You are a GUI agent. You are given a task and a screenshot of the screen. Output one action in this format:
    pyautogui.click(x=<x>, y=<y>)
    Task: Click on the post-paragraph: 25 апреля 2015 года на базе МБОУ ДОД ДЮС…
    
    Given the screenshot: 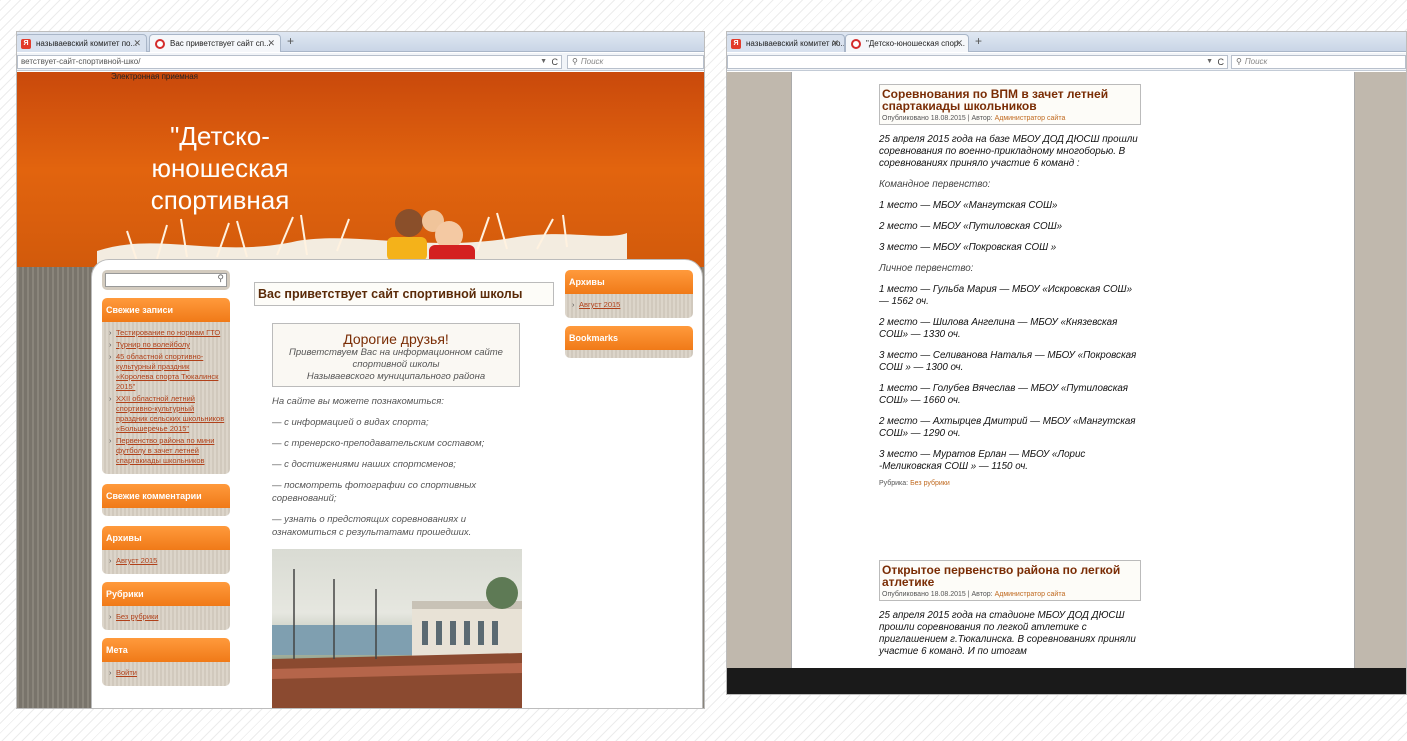 What is the action you would take?
    pyautogui.click(x=1008, y=151)
    